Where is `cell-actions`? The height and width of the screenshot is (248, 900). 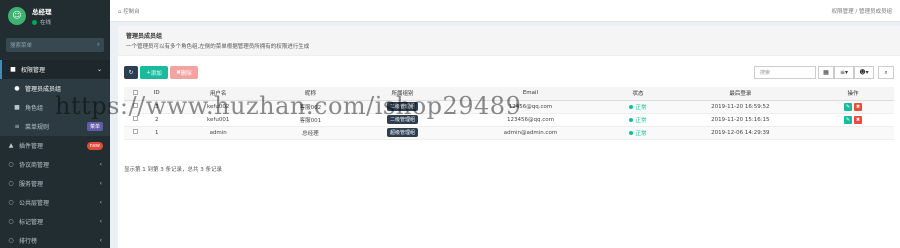
cell-actions is located at coordinates (853, 133).